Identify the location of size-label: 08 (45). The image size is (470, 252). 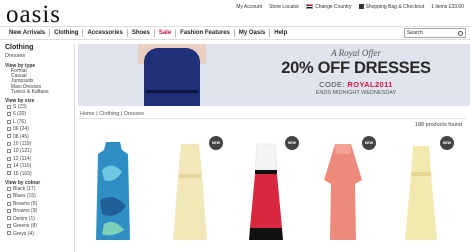
(21, 136).